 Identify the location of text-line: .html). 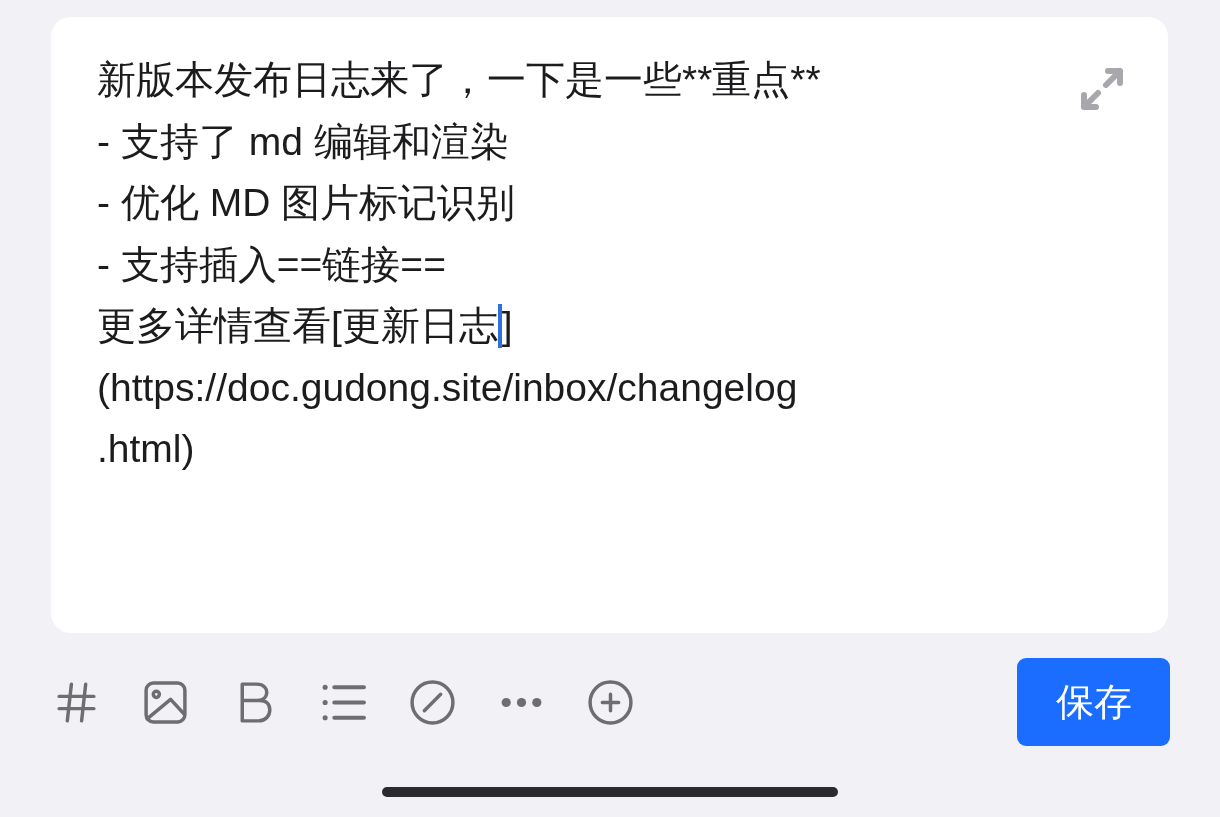
(146, 449).